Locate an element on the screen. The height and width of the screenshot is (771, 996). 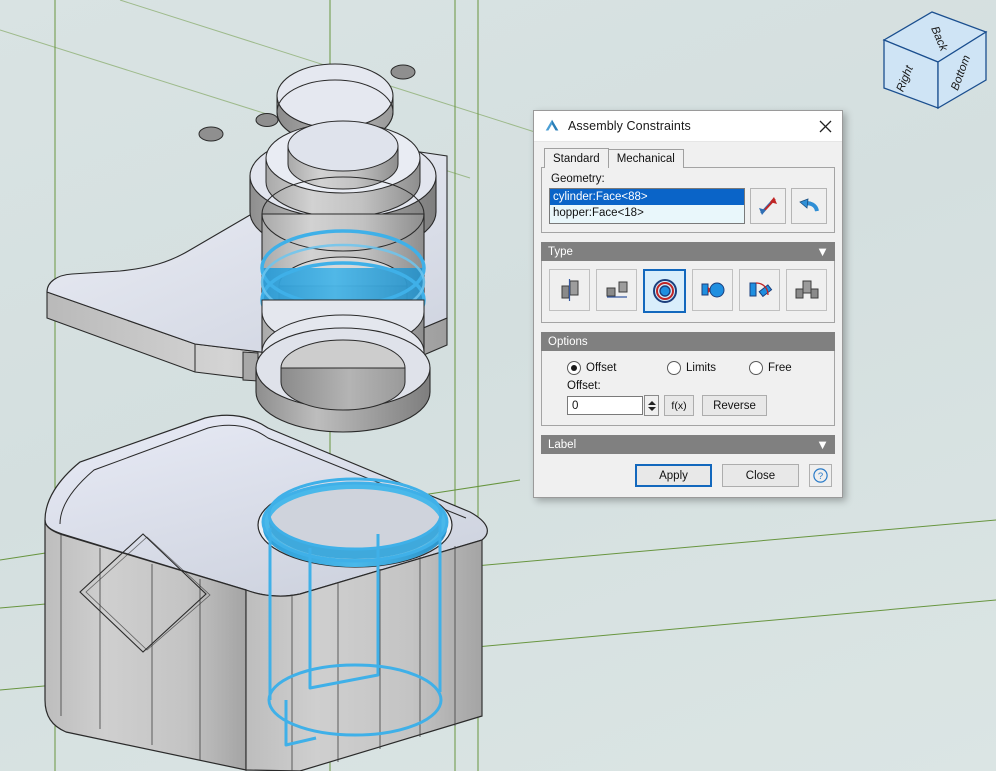
symmetric-constraint-button is located at coordinates (806, 290).